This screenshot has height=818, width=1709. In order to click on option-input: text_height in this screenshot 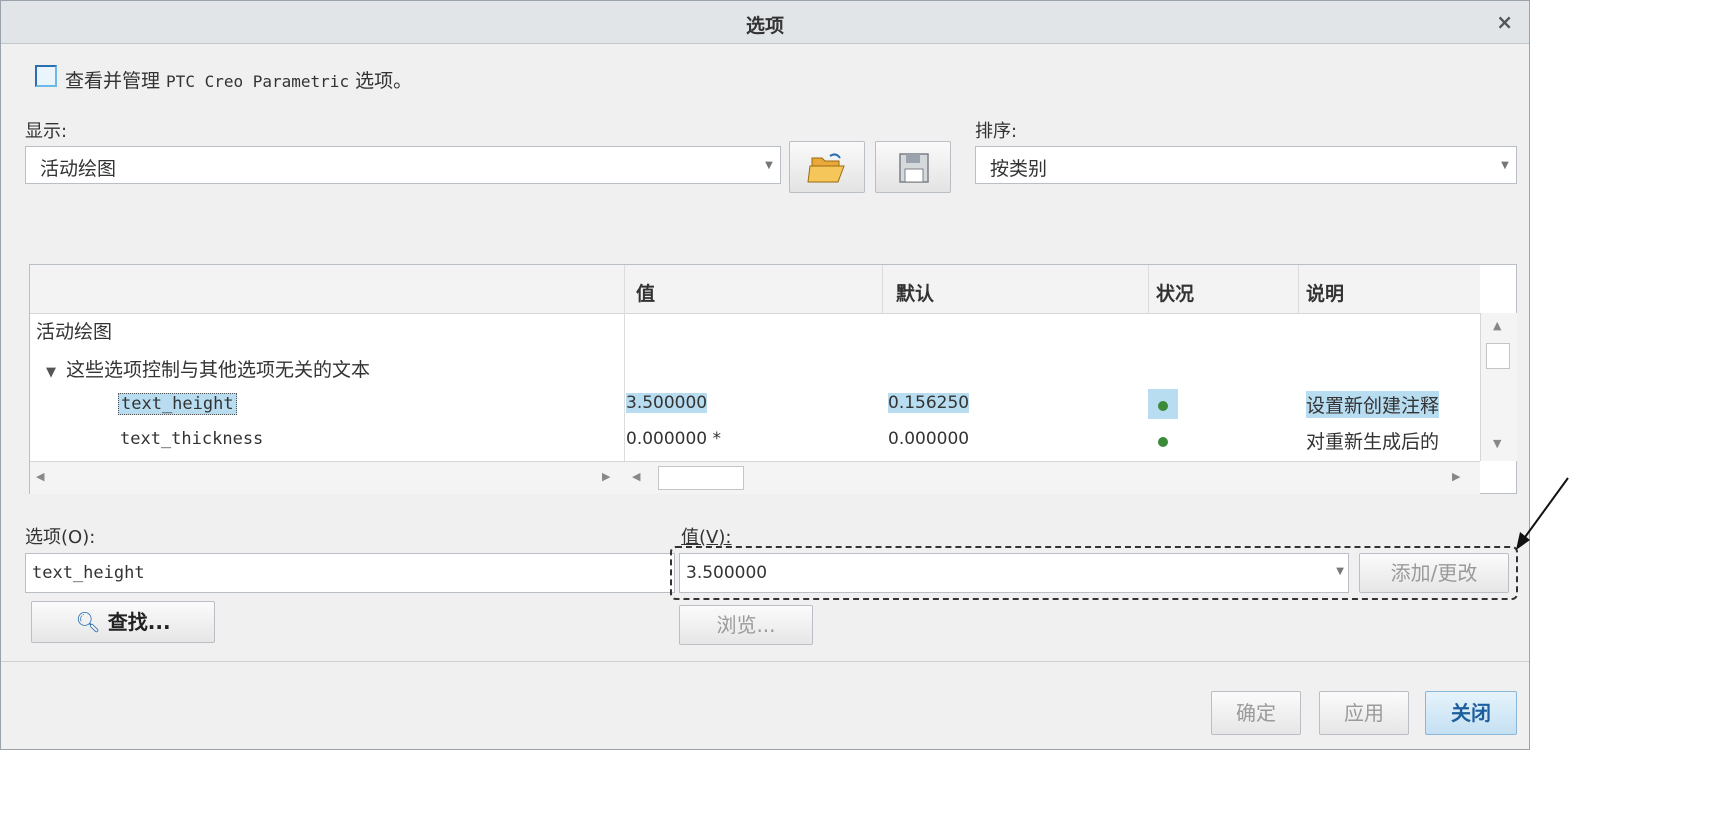, I will do `click(350, 573)`.